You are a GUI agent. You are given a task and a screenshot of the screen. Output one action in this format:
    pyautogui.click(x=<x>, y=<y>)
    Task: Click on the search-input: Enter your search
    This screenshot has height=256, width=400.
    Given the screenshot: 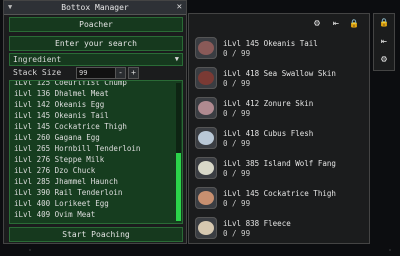 What is the action you would take?
    pyautogui.click(x=96, y=43)
    